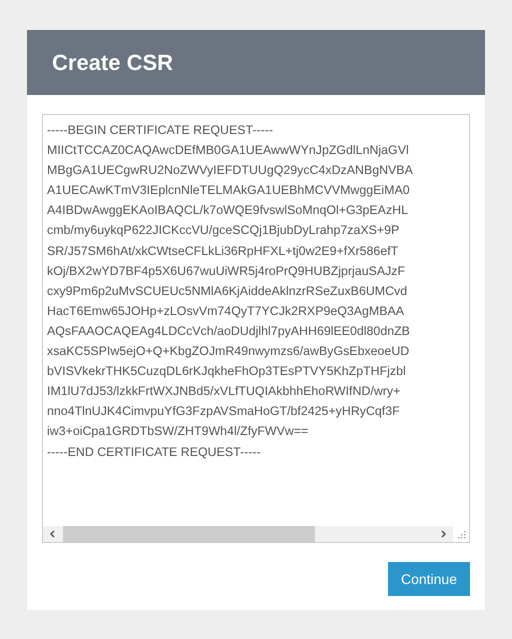 The height and width of the screenshot is (639, 512). I want to click on scroll-right-icon, so click(443, 534).